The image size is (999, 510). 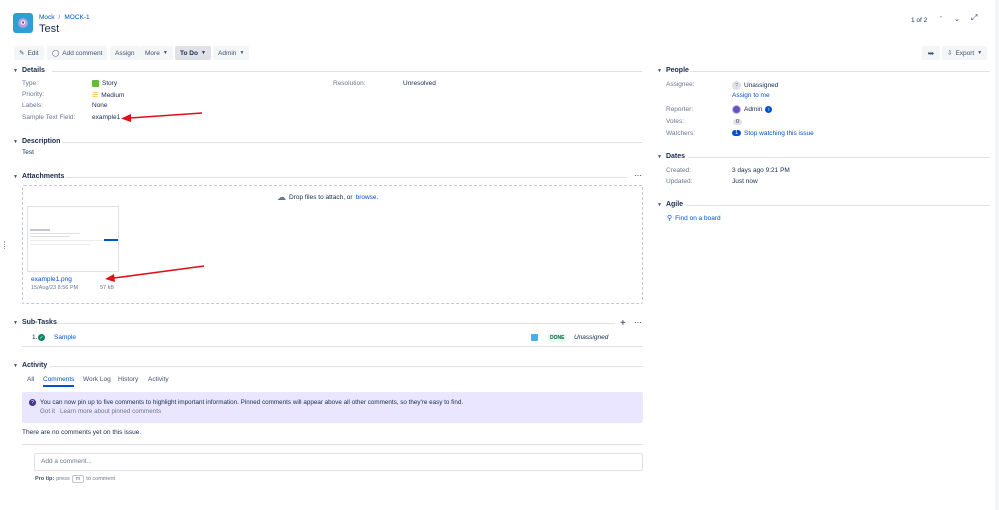 What do you see at coordinates (125, 53) in the screenshot?
I see `assign-button: Assign` at bounding box center [125, 53].